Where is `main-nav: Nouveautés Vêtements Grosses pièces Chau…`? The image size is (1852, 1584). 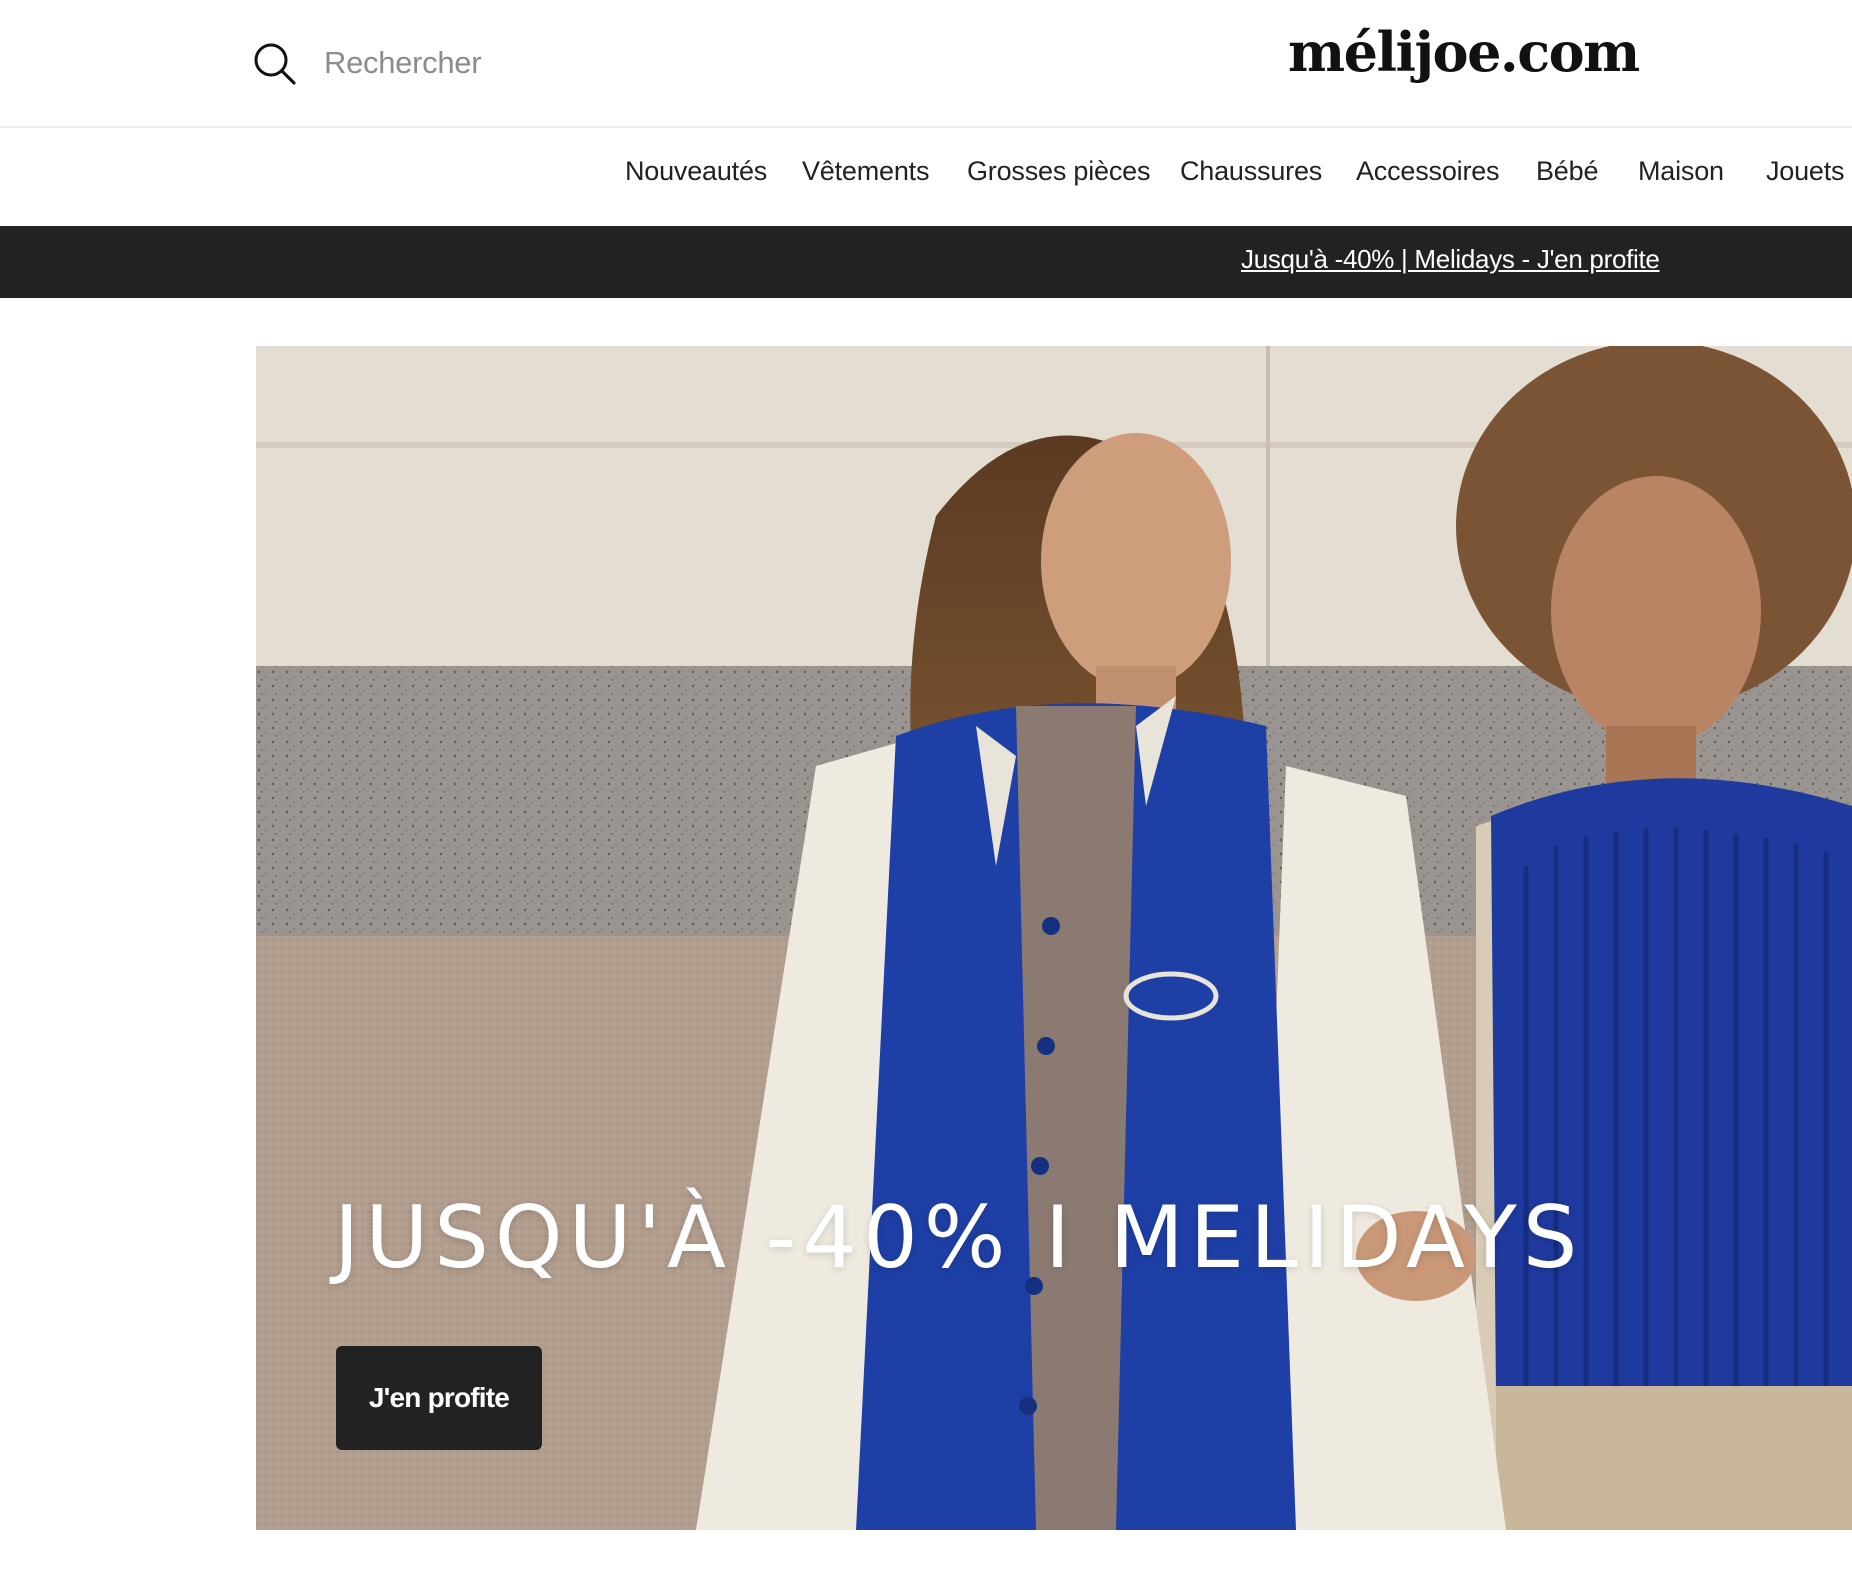 main-nav: Nouveautés Vêtements Grosses pièces Chau… is located at coordinates (926, 177).